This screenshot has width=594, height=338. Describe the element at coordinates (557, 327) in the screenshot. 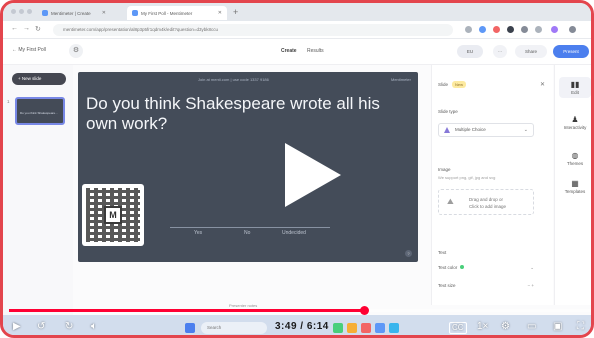

I see `theater-mode-icon: ▣` at that location.